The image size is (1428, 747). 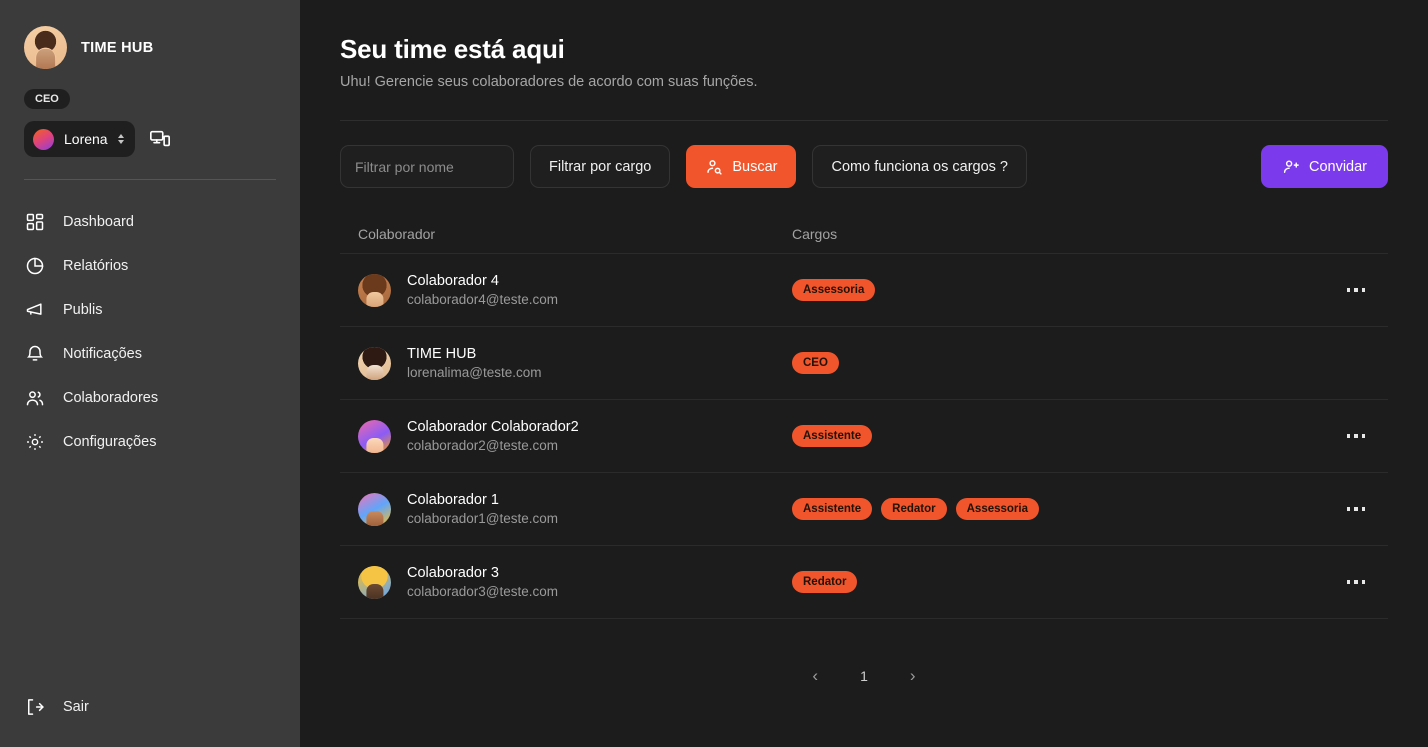 I want to click on cell-roles: CEO, so click(x=1058, y=363).